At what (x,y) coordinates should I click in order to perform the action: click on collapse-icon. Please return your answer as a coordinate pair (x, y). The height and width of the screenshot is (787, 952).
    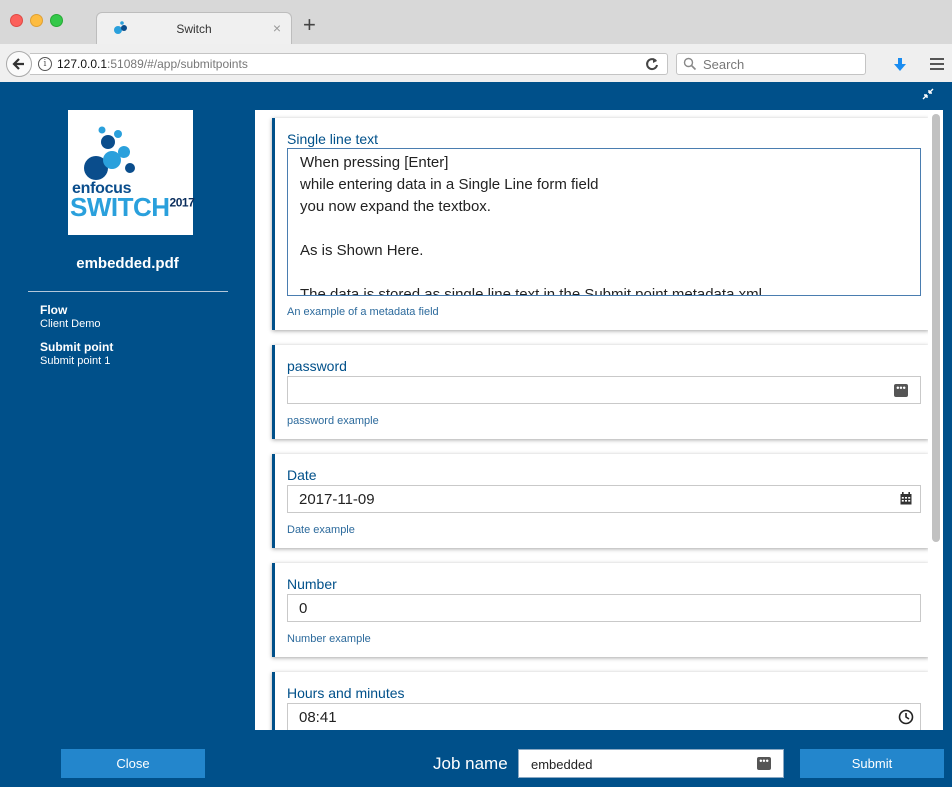
    Looking at the image, I should click on (928, 95).